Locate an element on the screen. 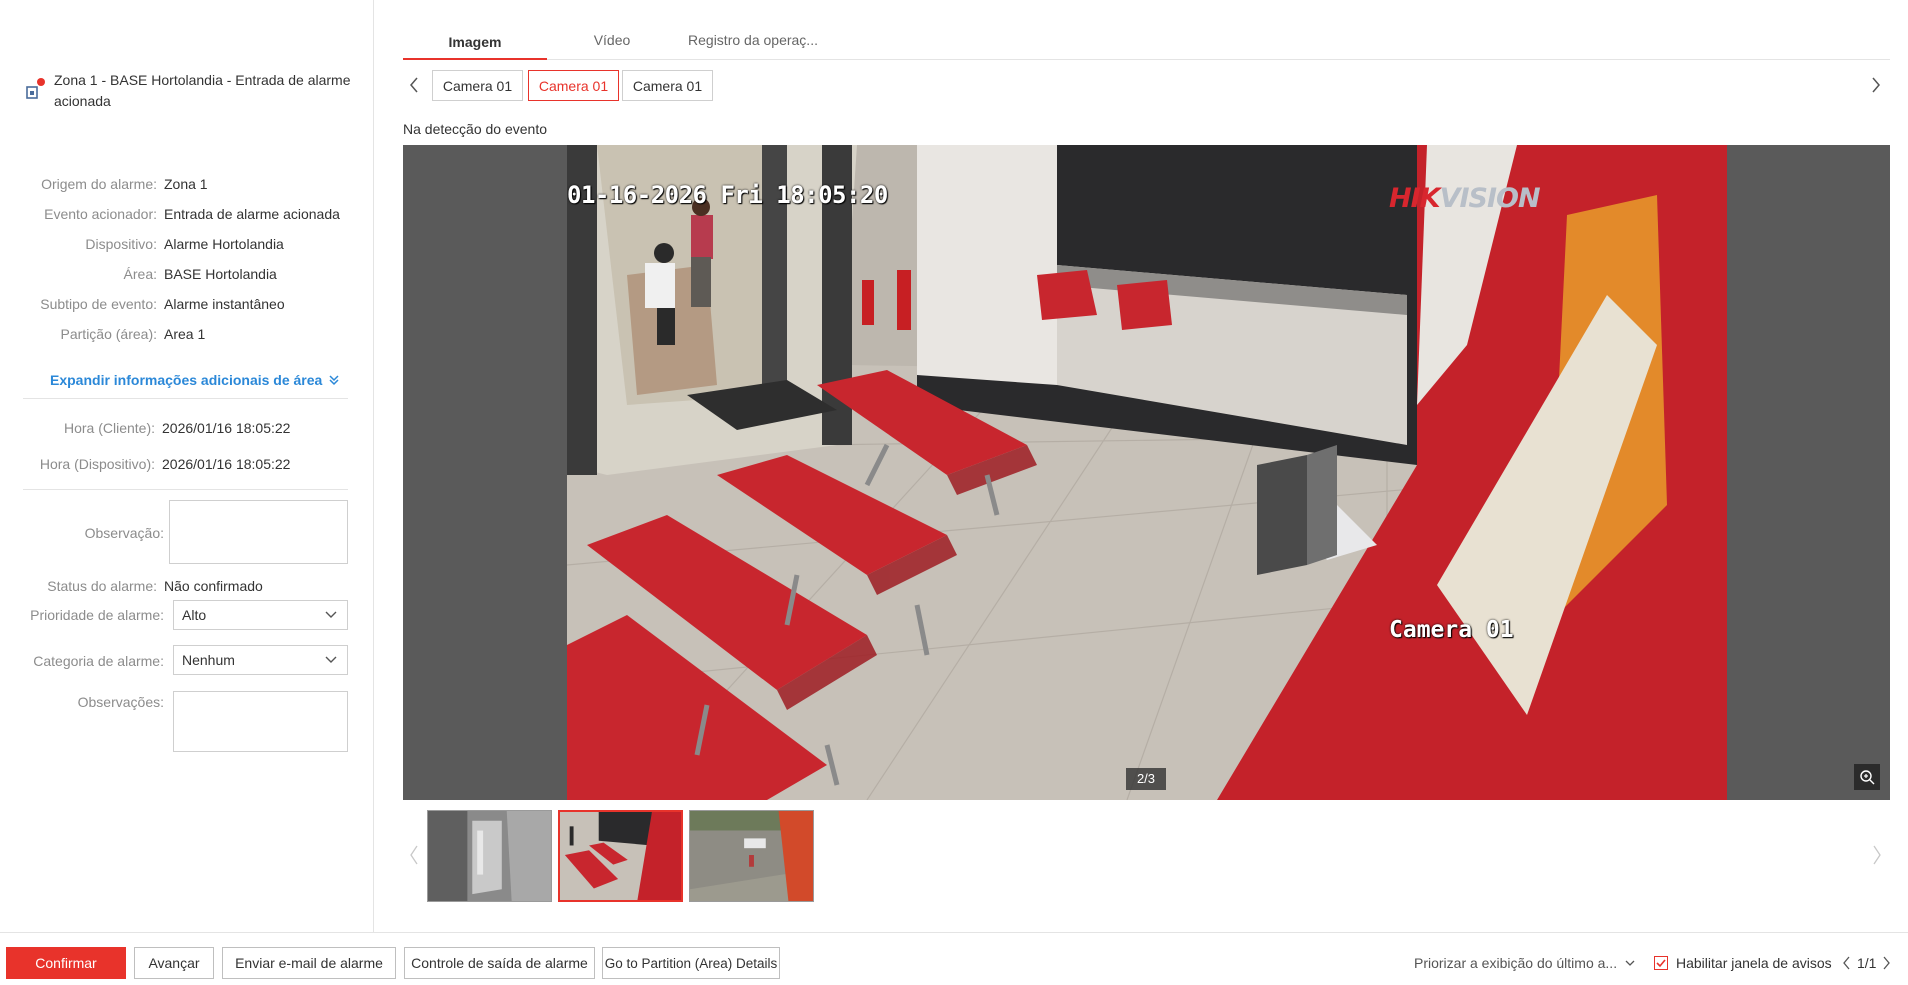 The height and width of the screenshot is (985, 1908). camera-brand-logo: HIKVISION is located at coordinates (1465, 198).